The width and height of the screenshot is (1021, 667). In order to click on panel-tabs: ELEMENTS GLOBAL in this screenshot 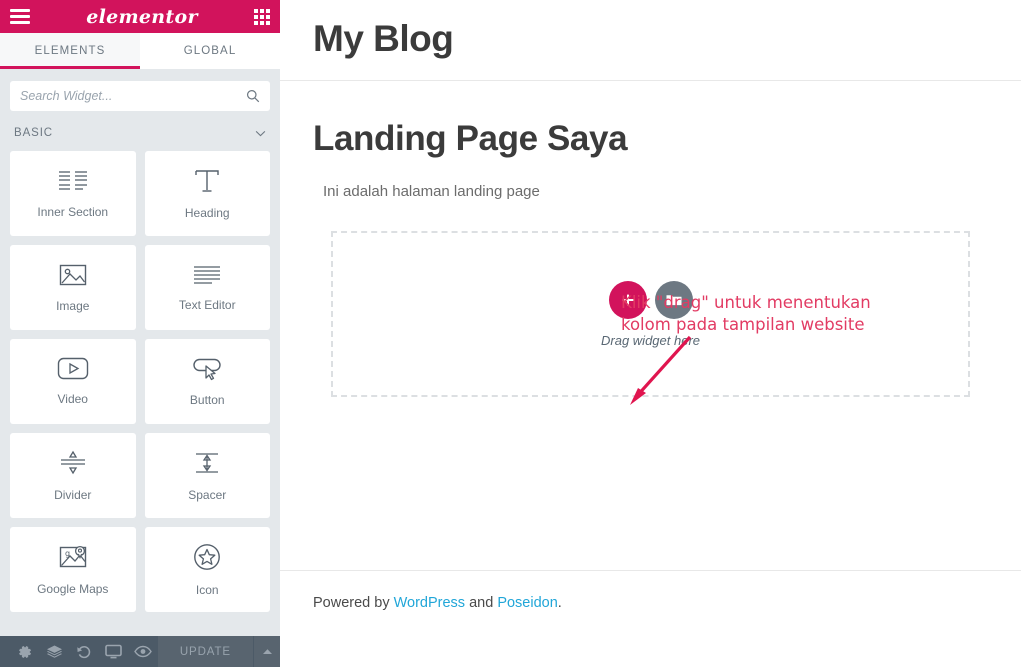, I will do `click(140, 51)`.